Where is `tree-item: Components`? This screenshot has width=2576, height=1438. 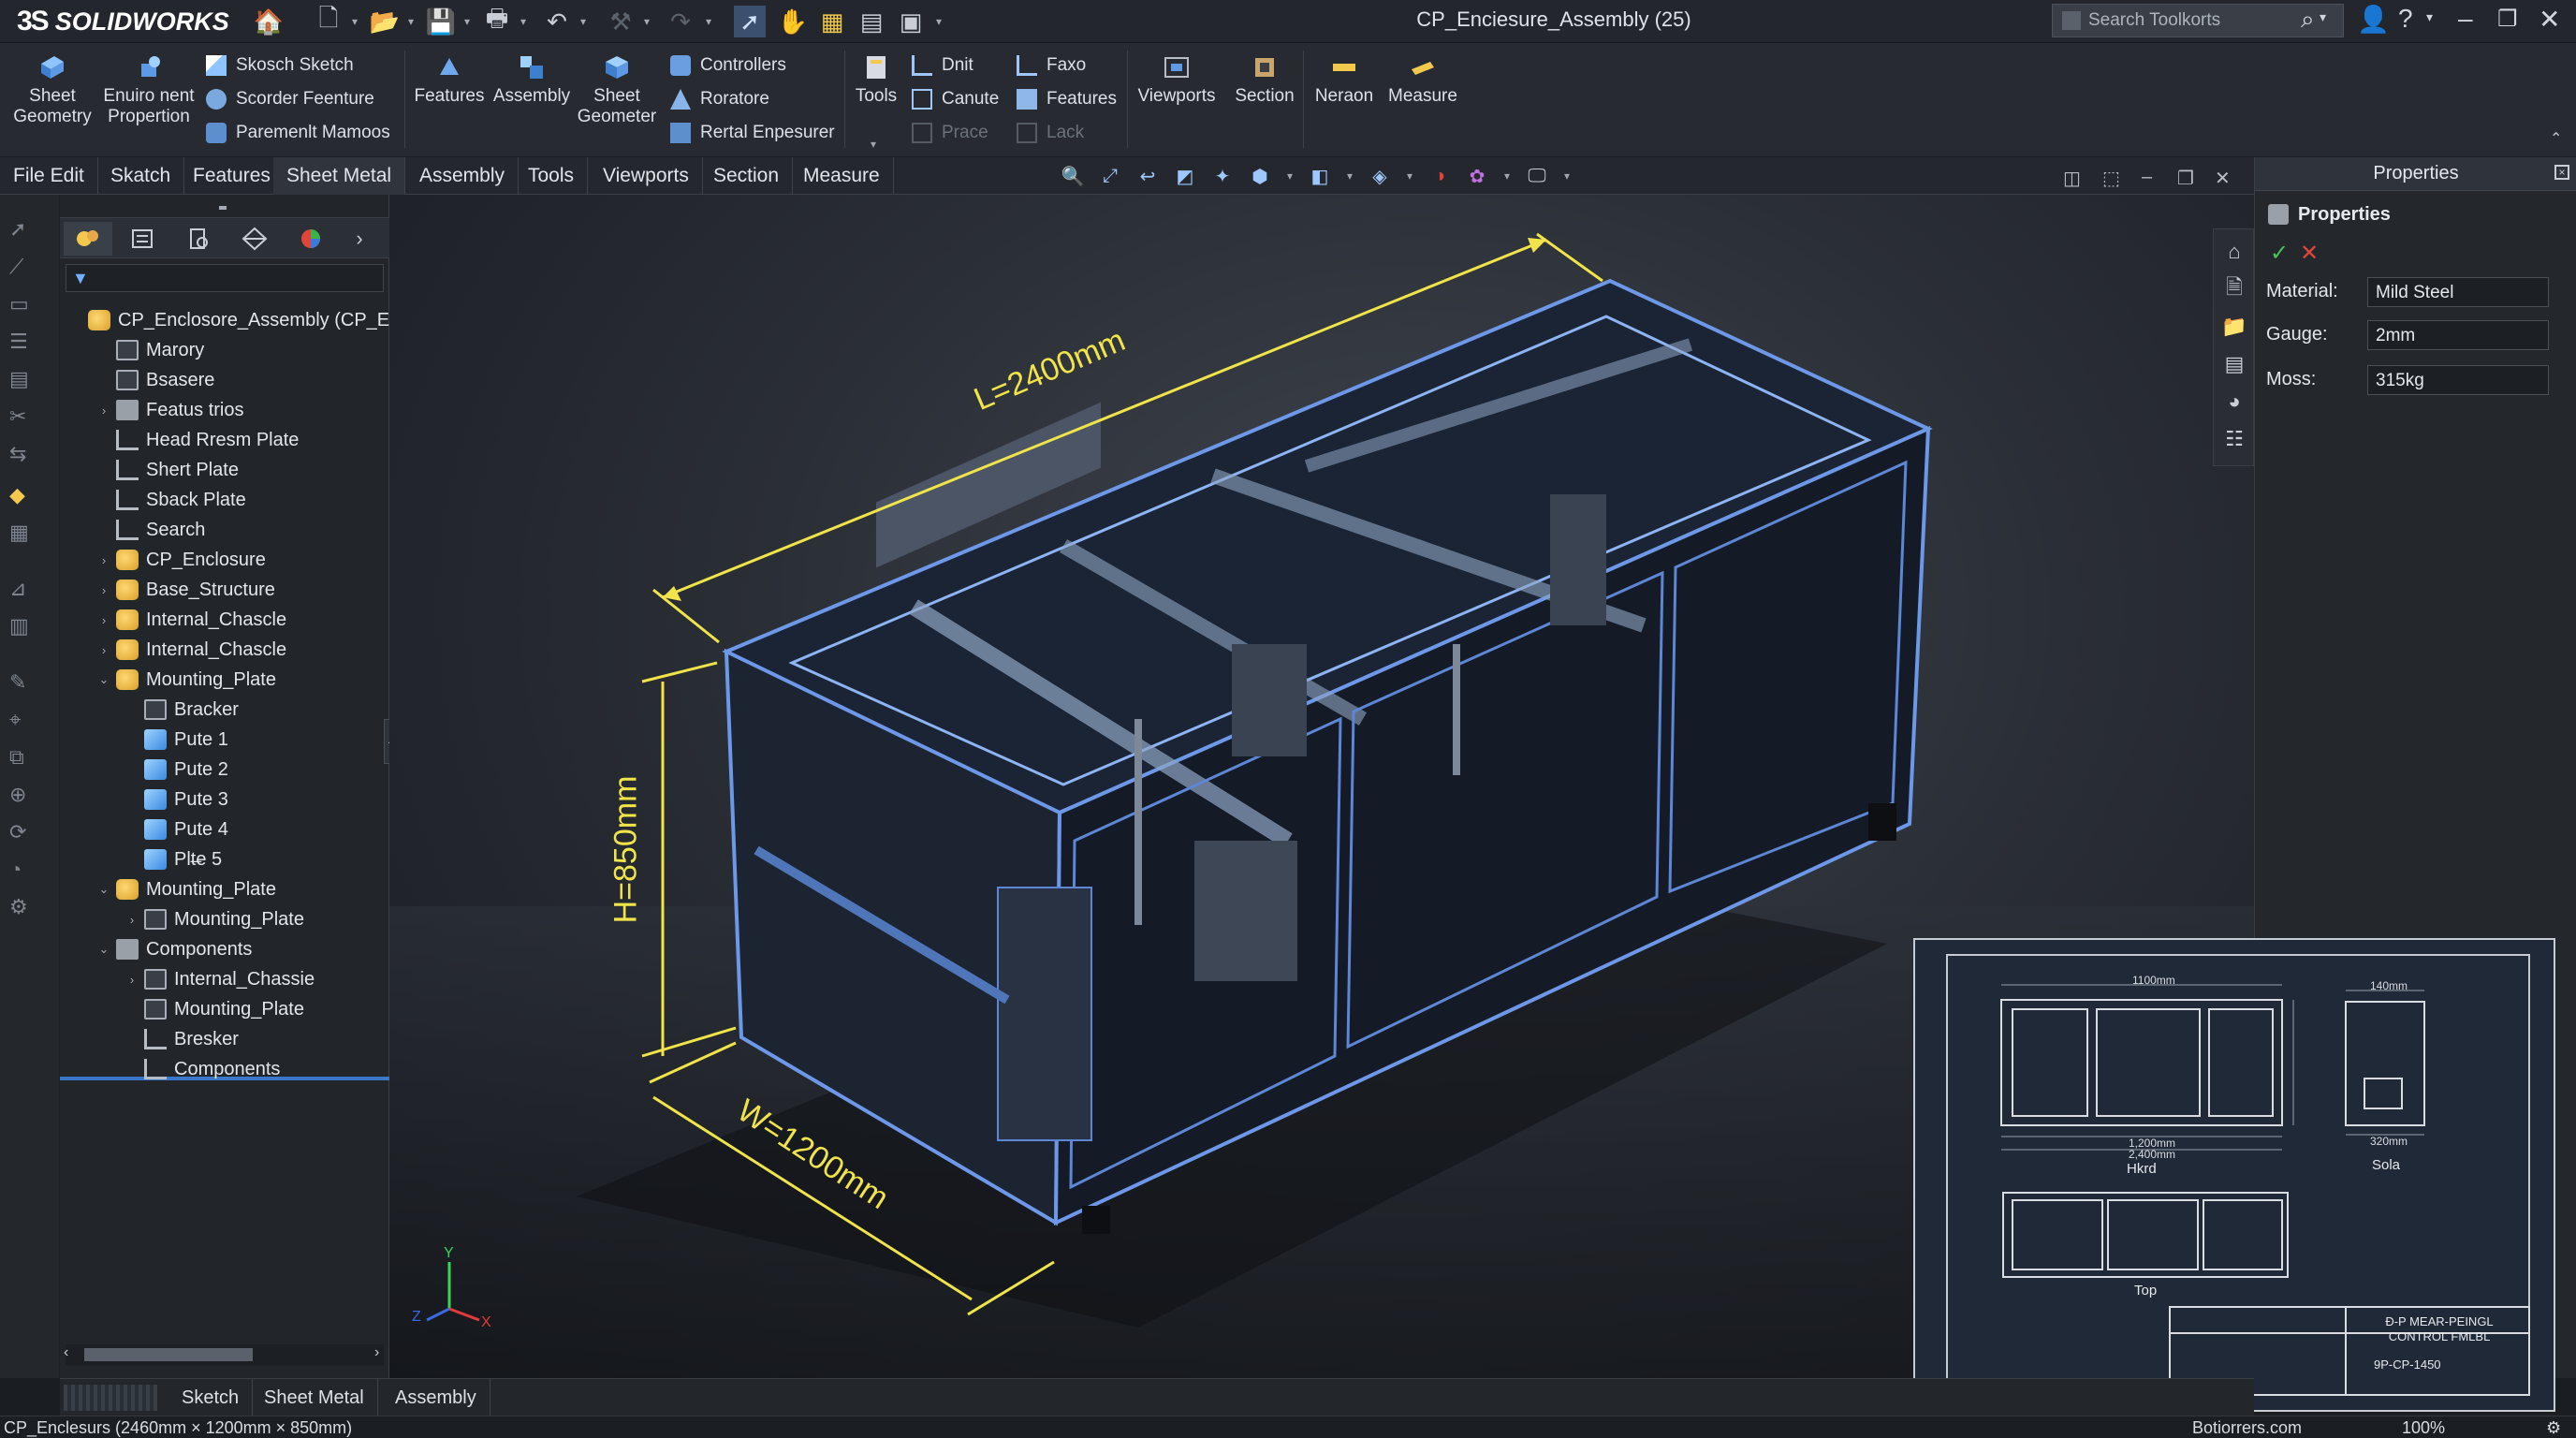
tree-item: Components is located at coordinates (202, 1069).